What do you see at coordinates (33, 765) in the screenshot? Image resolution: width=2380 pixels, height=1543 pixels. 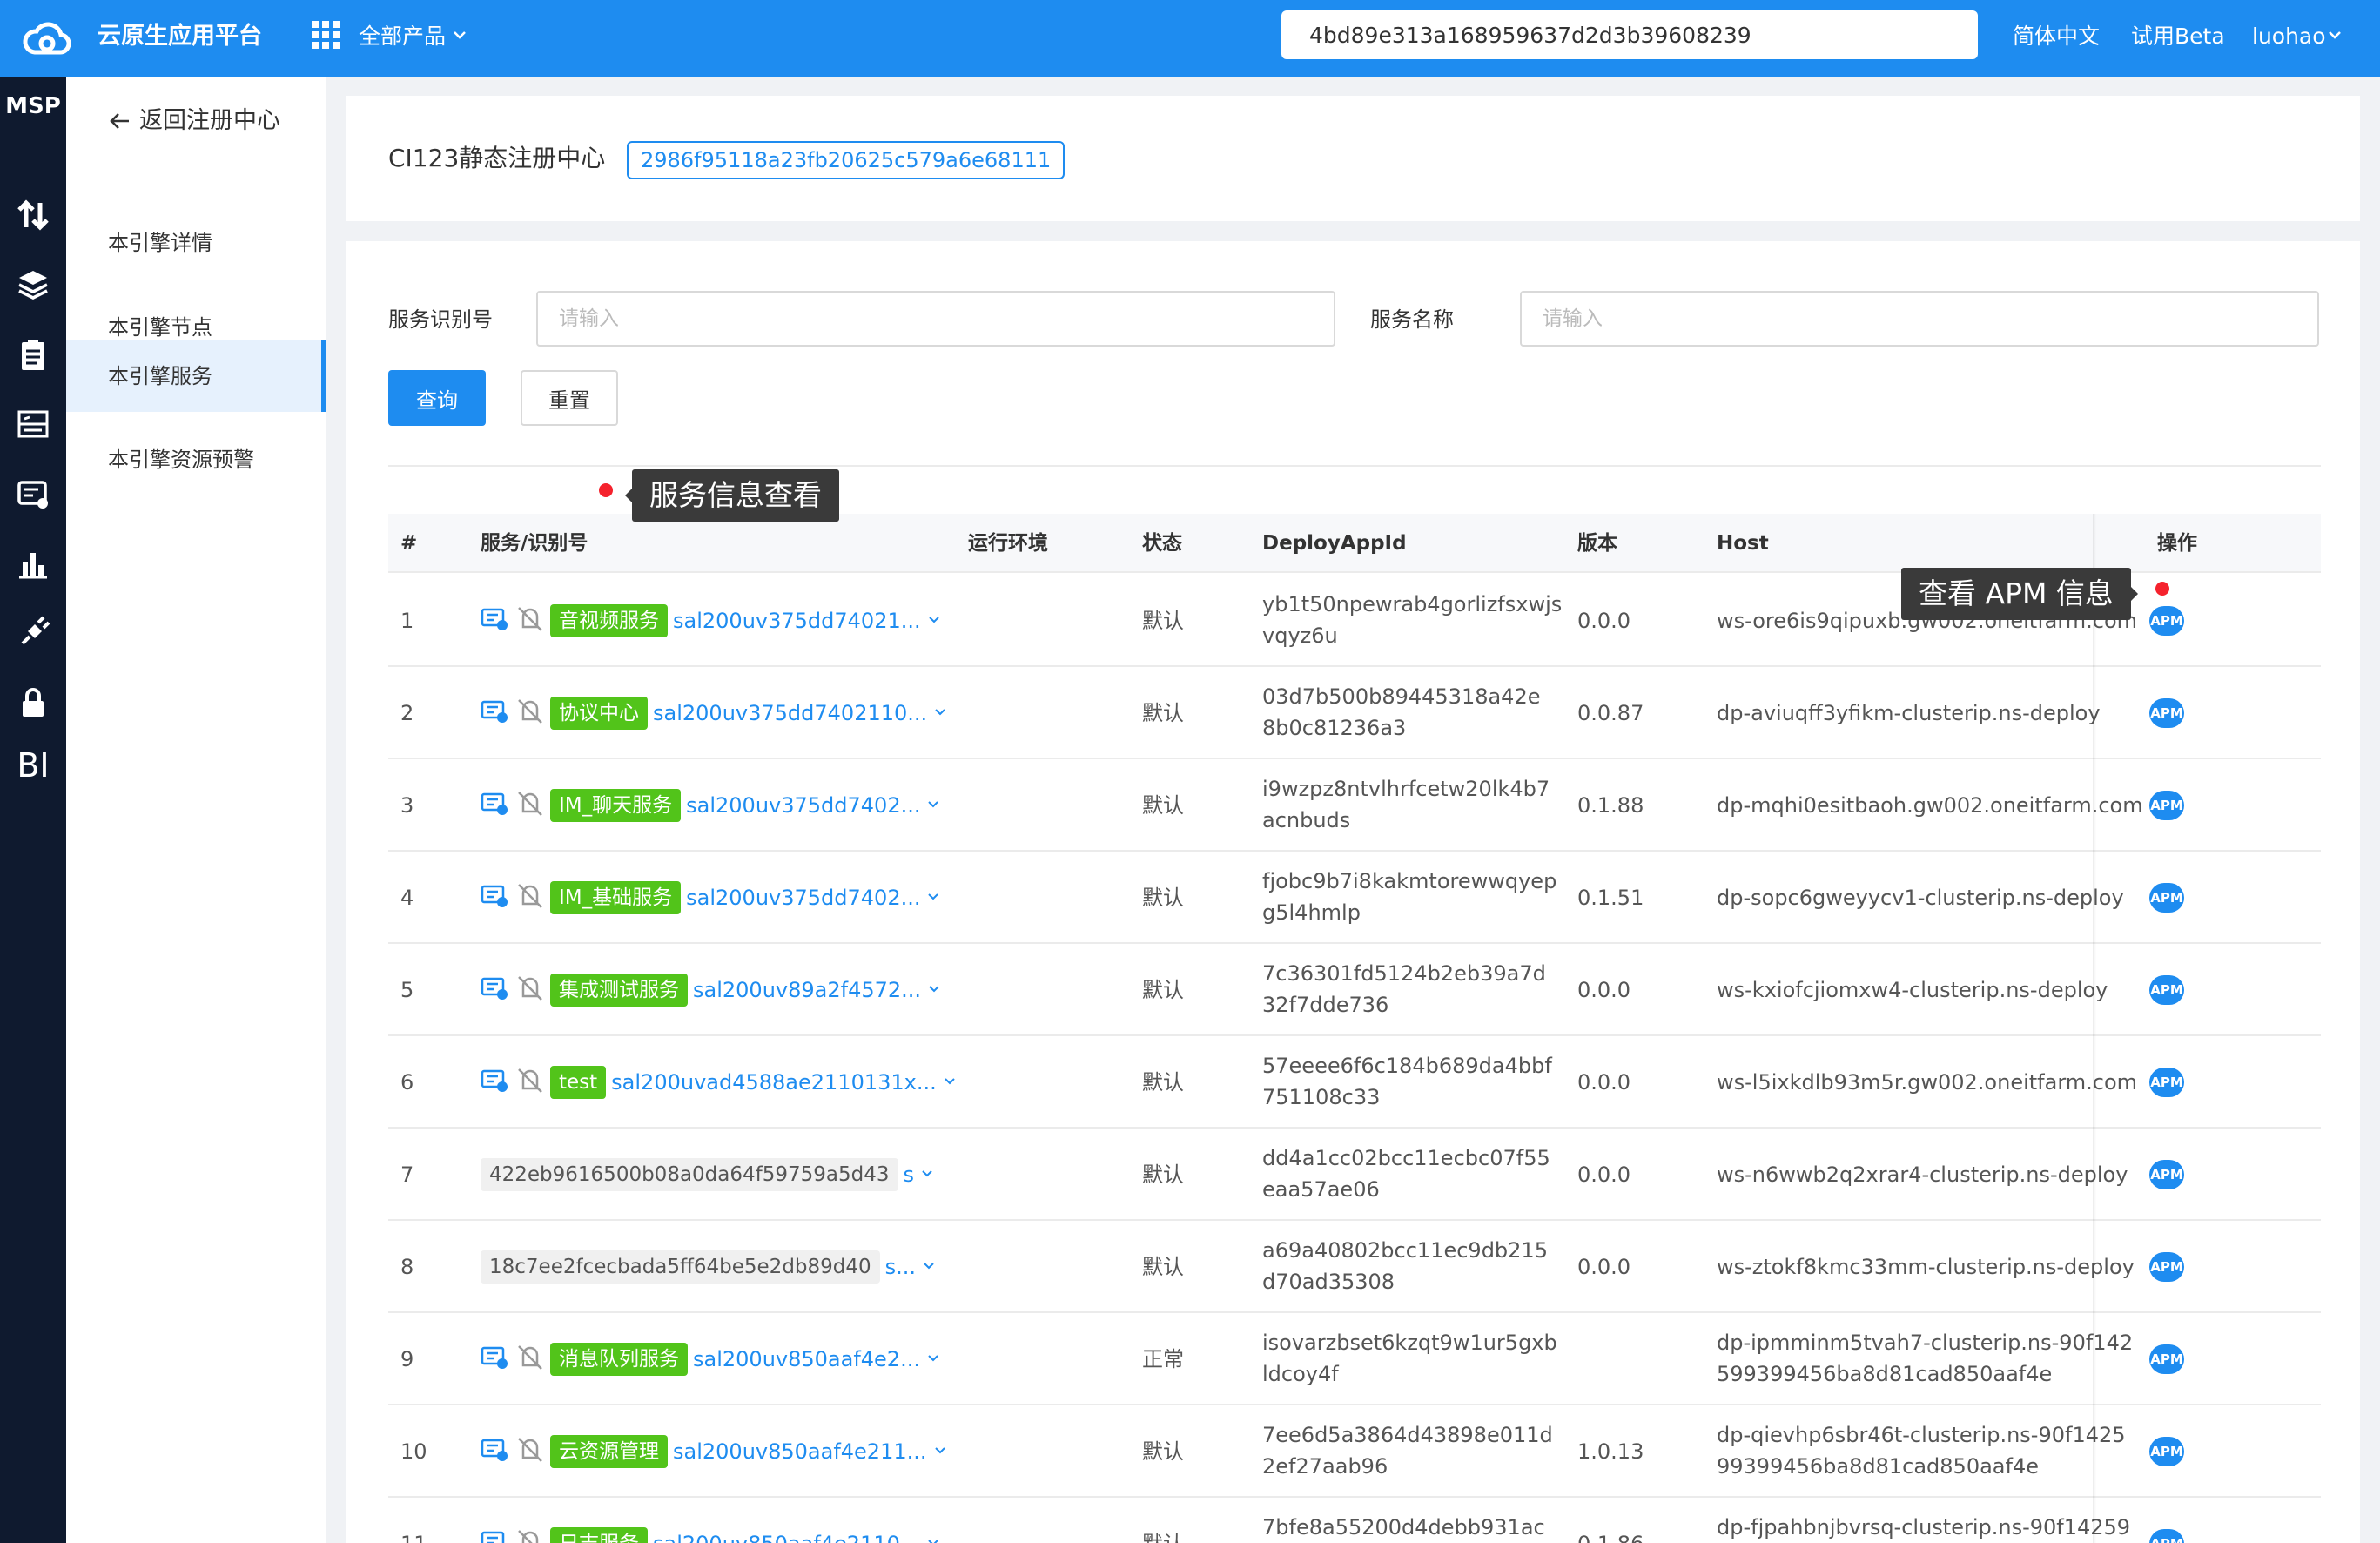 I see `bi-label: BI` at bounding box center [33, 765].